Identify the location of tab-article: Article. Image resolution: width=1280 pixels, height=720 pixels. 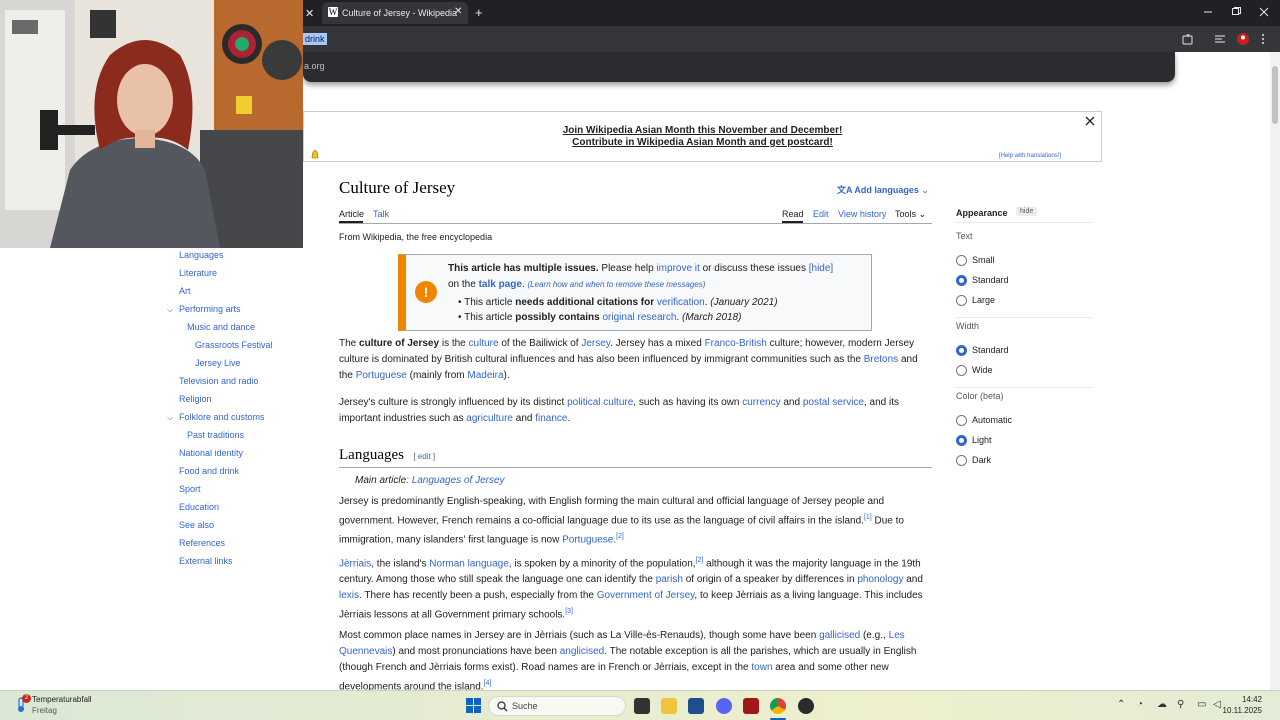
(351, 214).